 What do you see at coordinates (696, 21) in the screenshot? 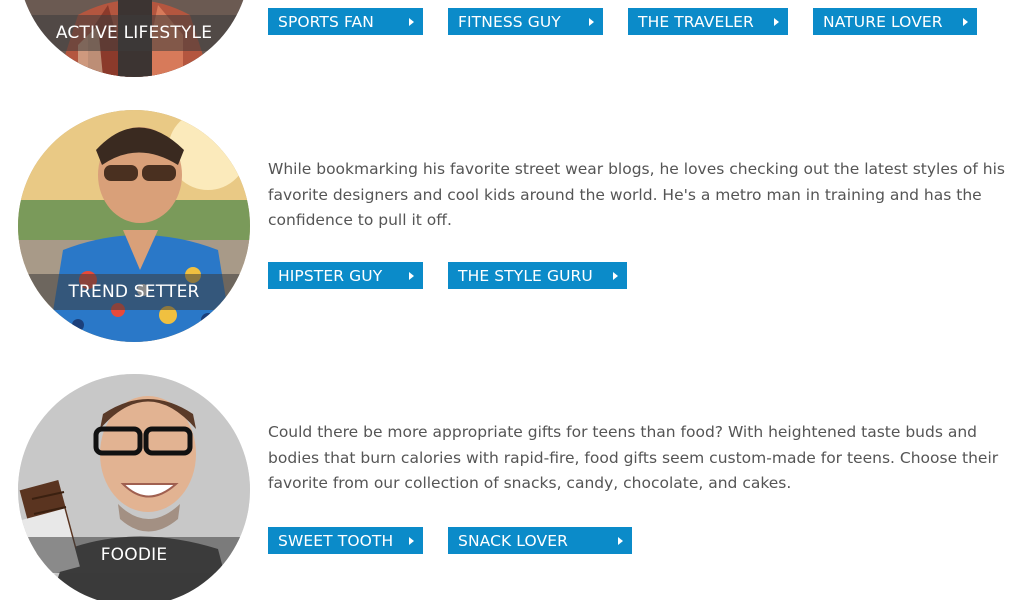
I see `the-traveler-button-label: THE TRAVELER` at bounding box center [696, 21].